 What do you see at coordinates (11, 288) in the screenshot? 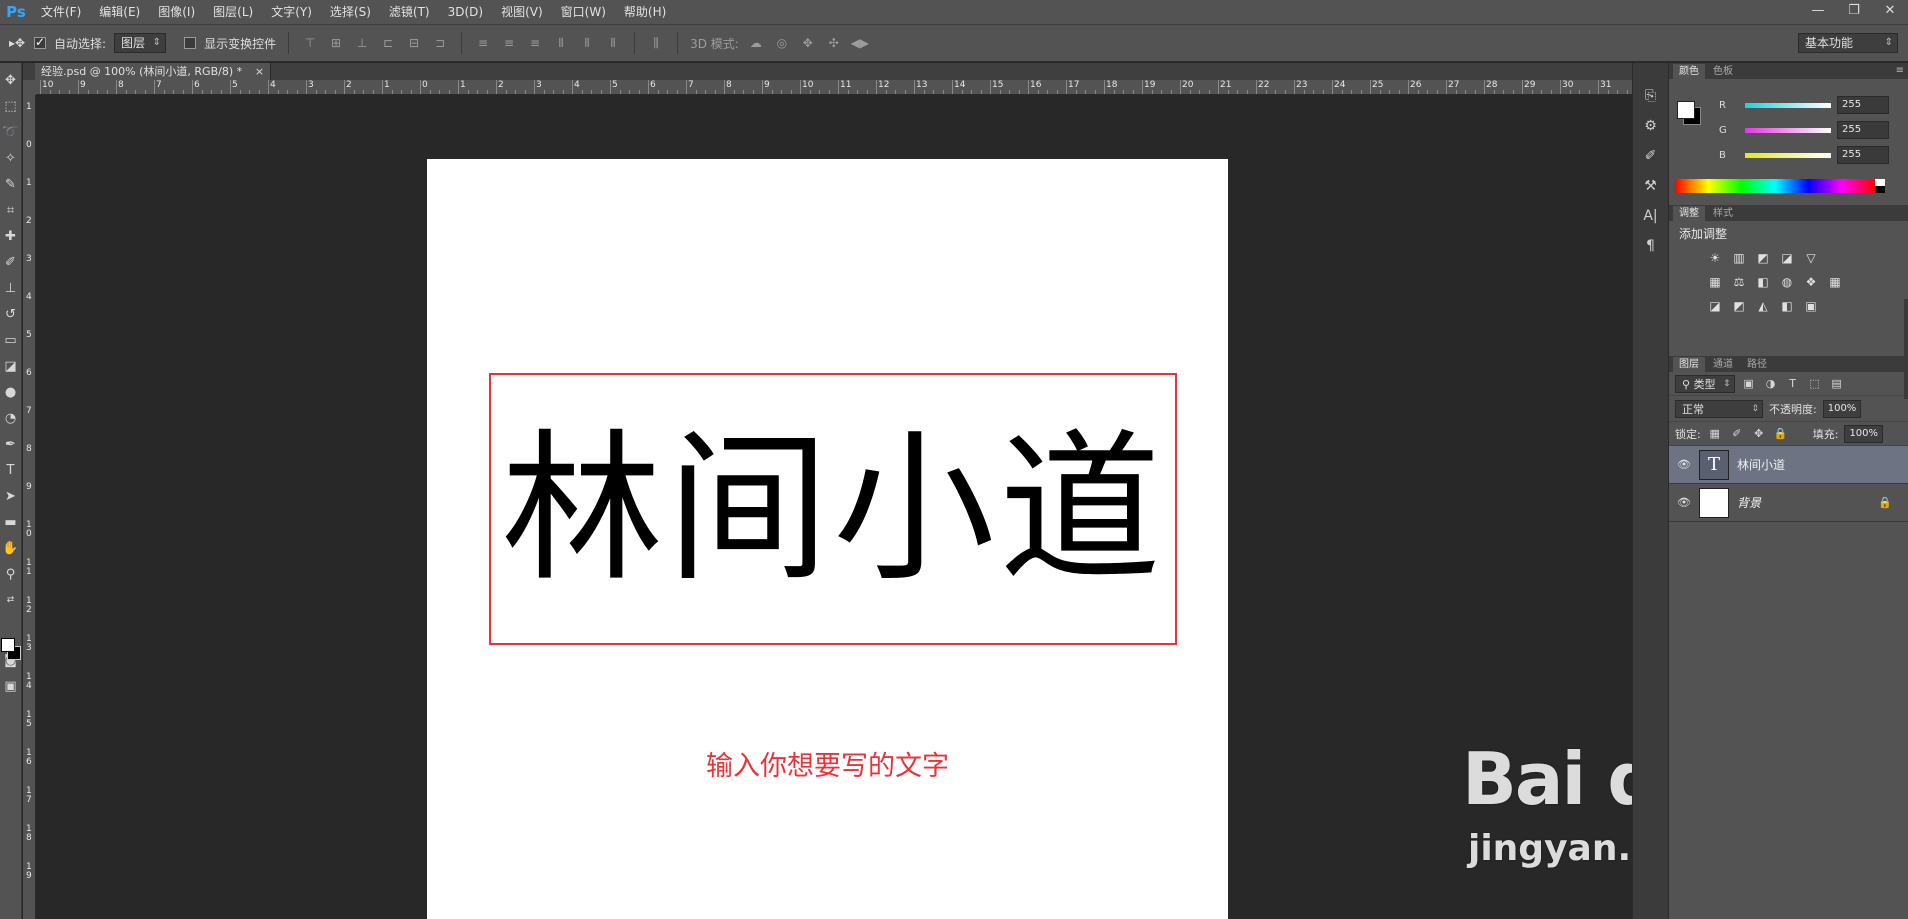
I see `stamp-tool-icon: ⊥` at bounding box center [11, 288].